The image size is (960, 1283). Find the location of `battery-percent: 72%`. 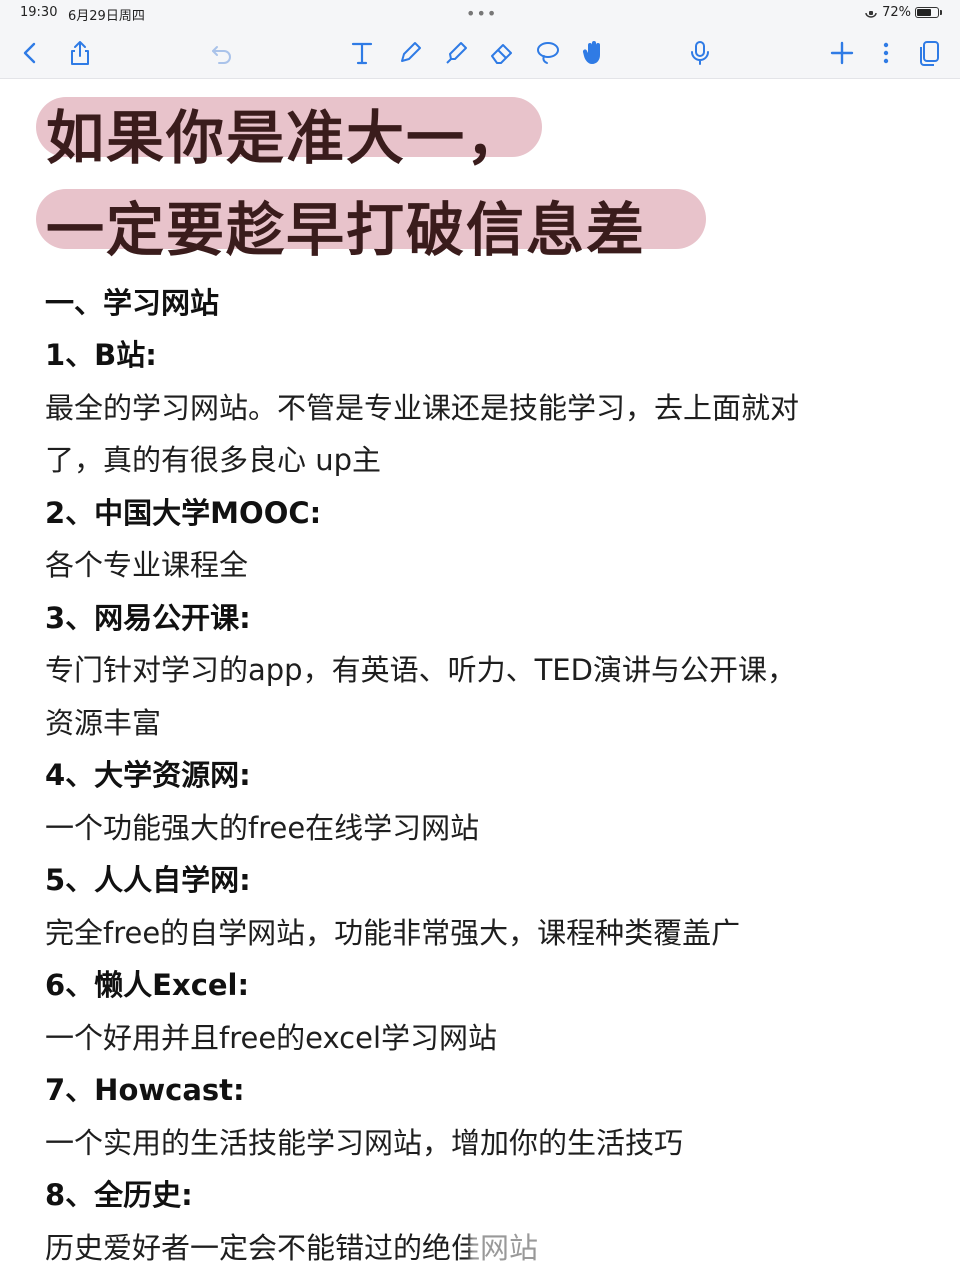

battery-percent: 72% is located at coordinates (896, 12).